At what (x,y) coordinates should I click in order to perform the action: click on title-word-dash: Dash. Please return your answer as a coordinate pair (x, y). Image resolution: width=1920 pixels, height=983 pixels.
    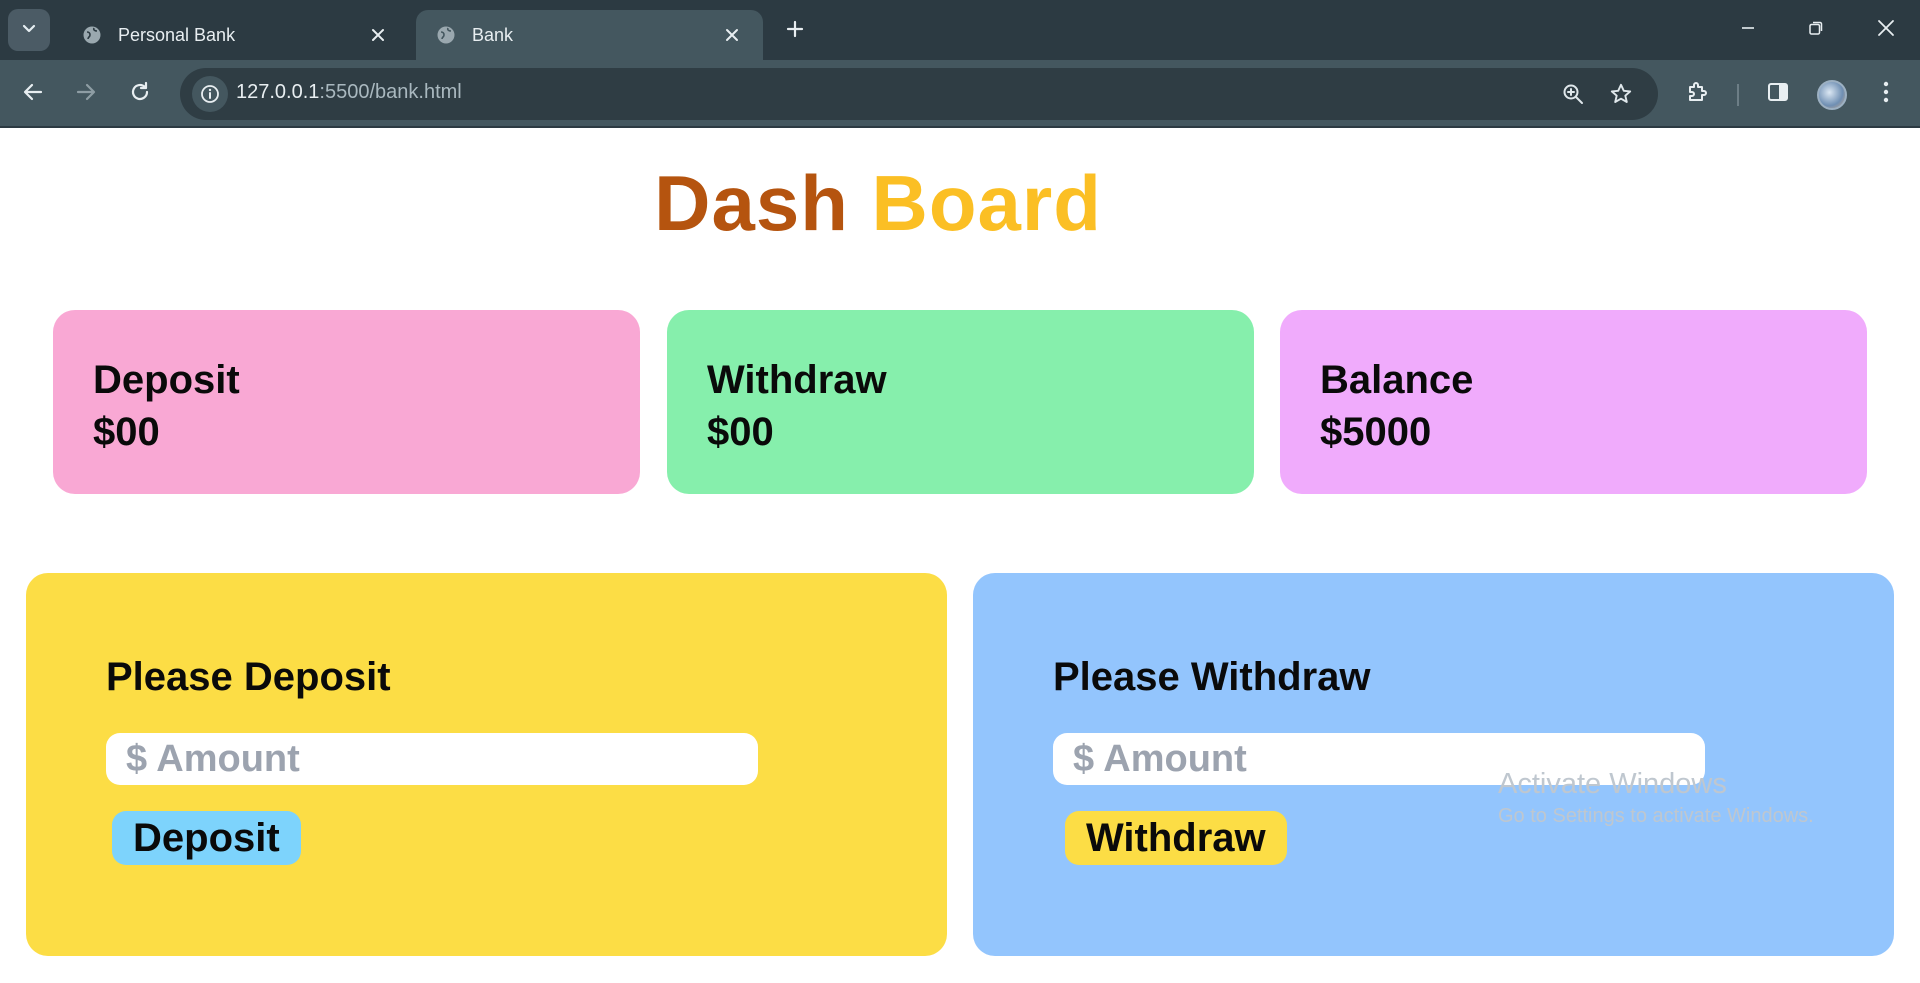
    Looking at the image, I should click on (751, 203).